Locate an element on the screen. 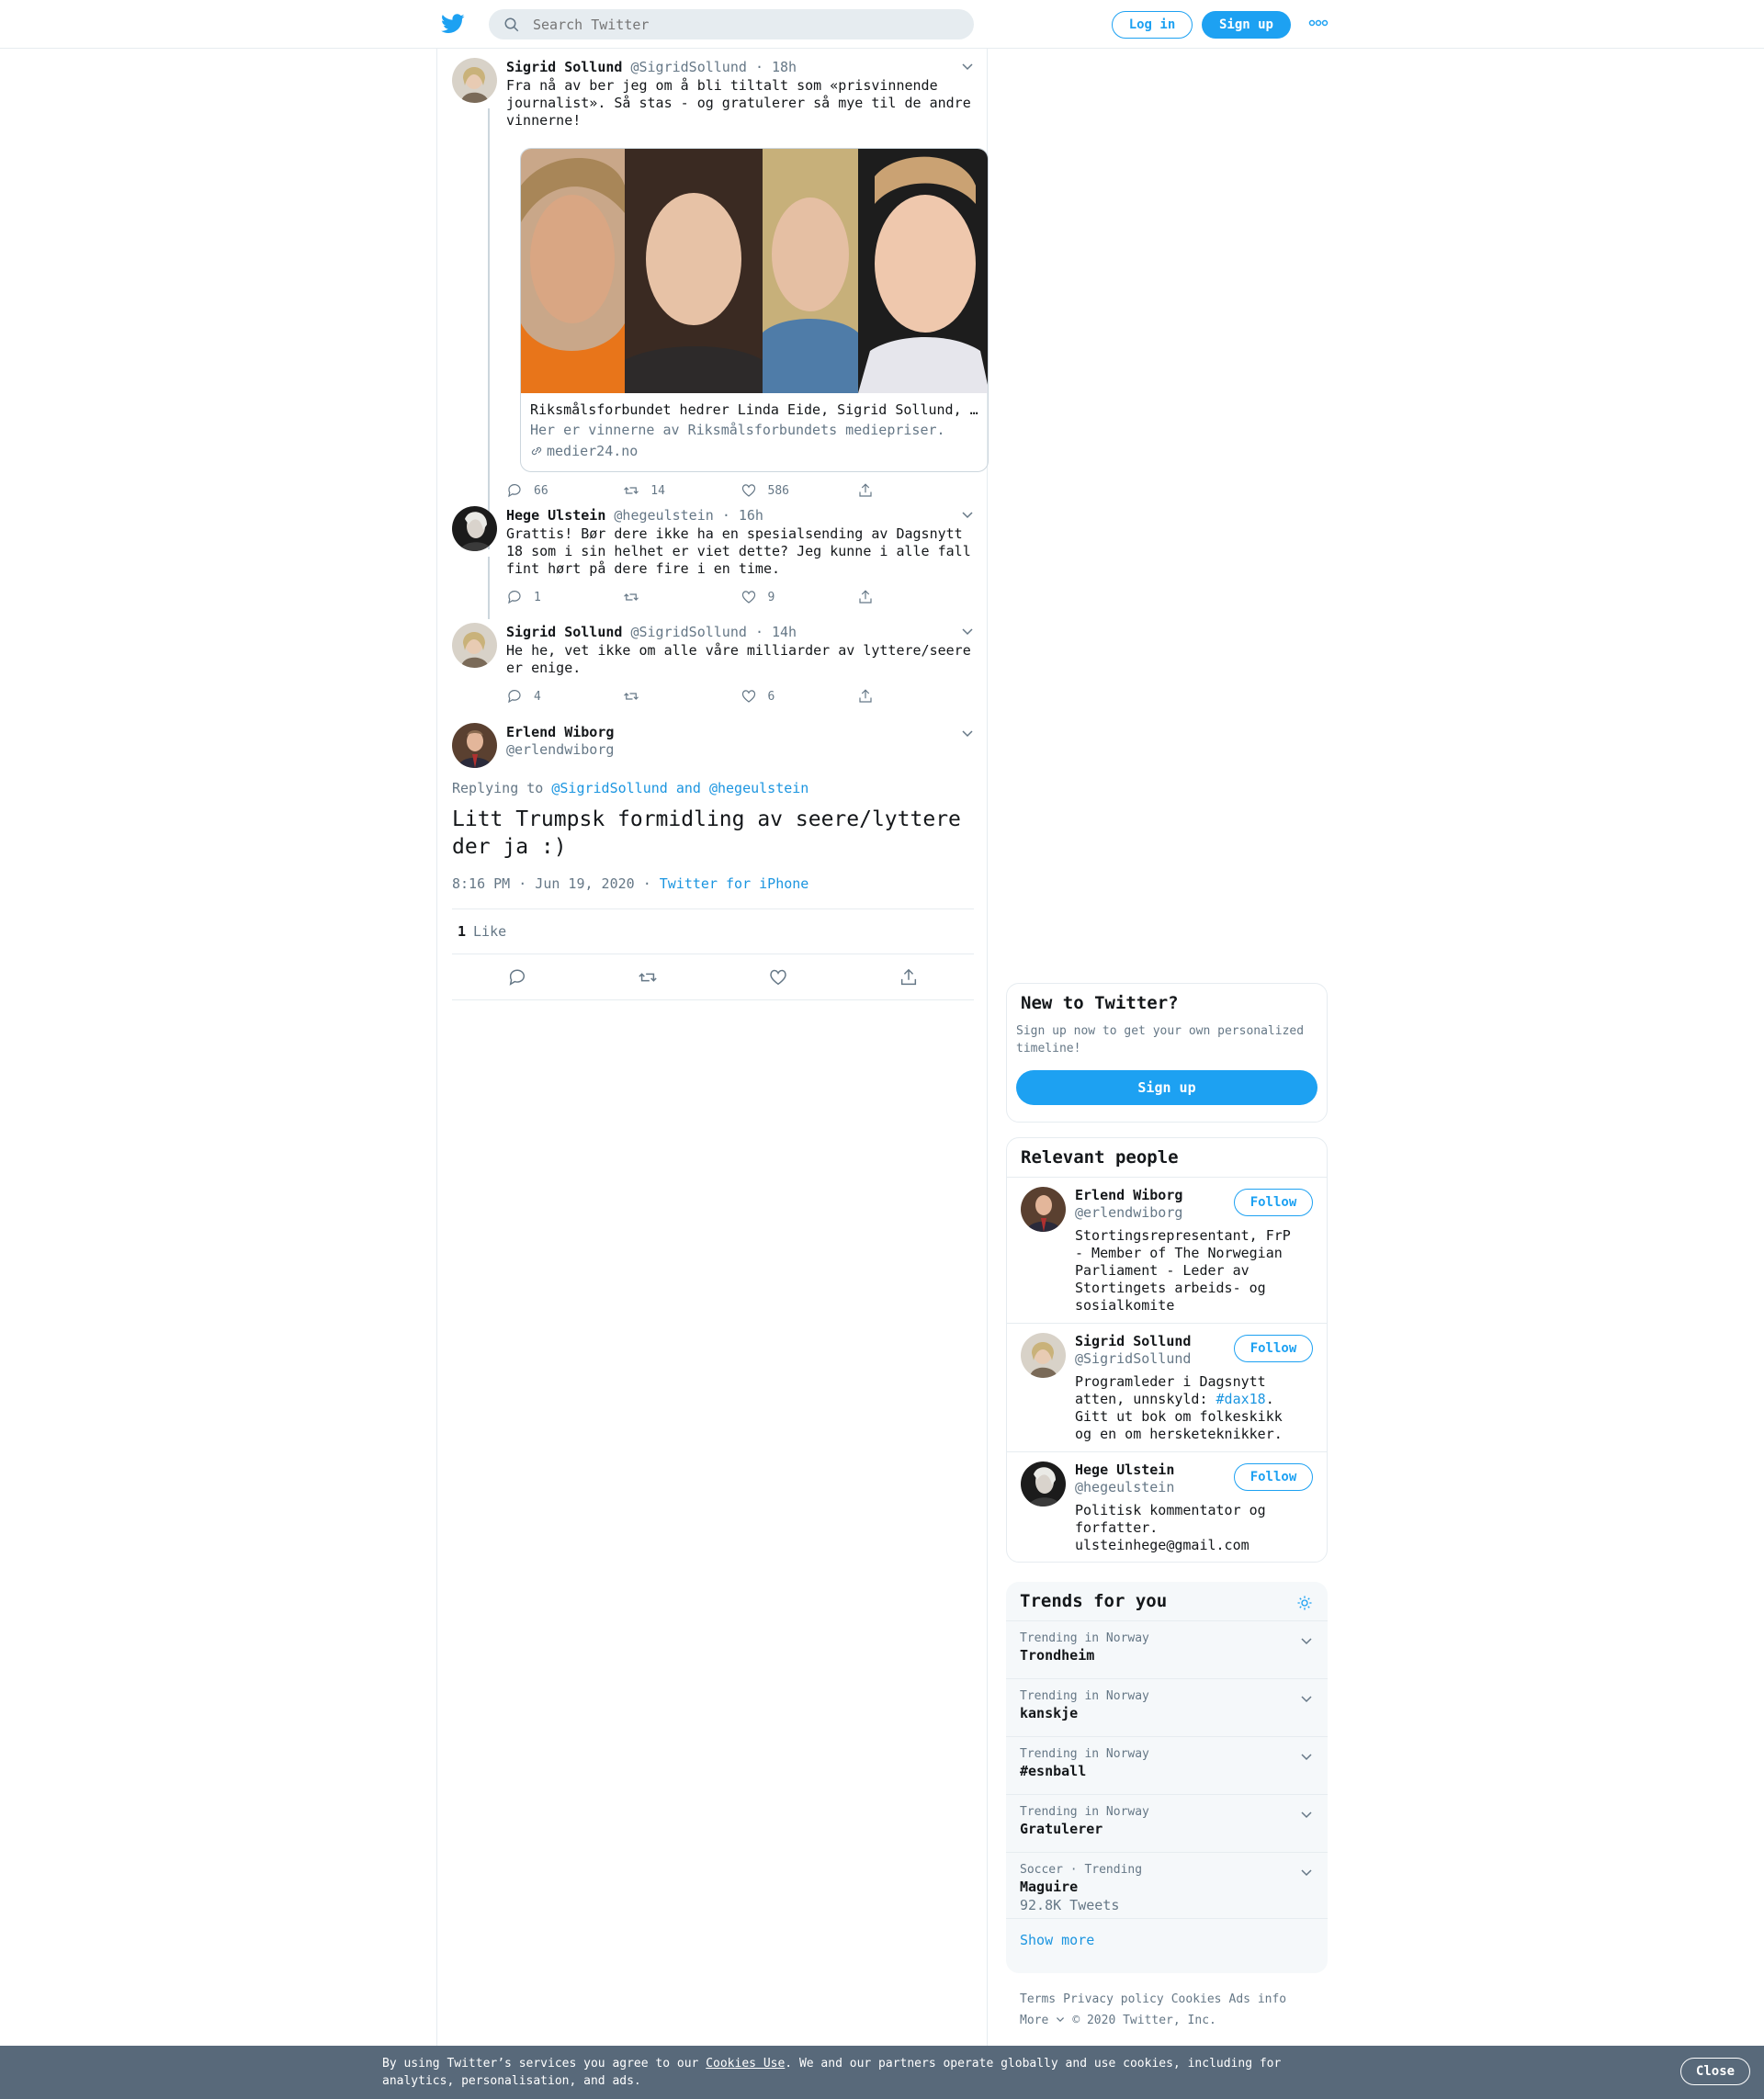 Image resolution: width=1764 pixels, height=2099 pixels. tweet-time: · 16h is located at coordinates (742, 515).